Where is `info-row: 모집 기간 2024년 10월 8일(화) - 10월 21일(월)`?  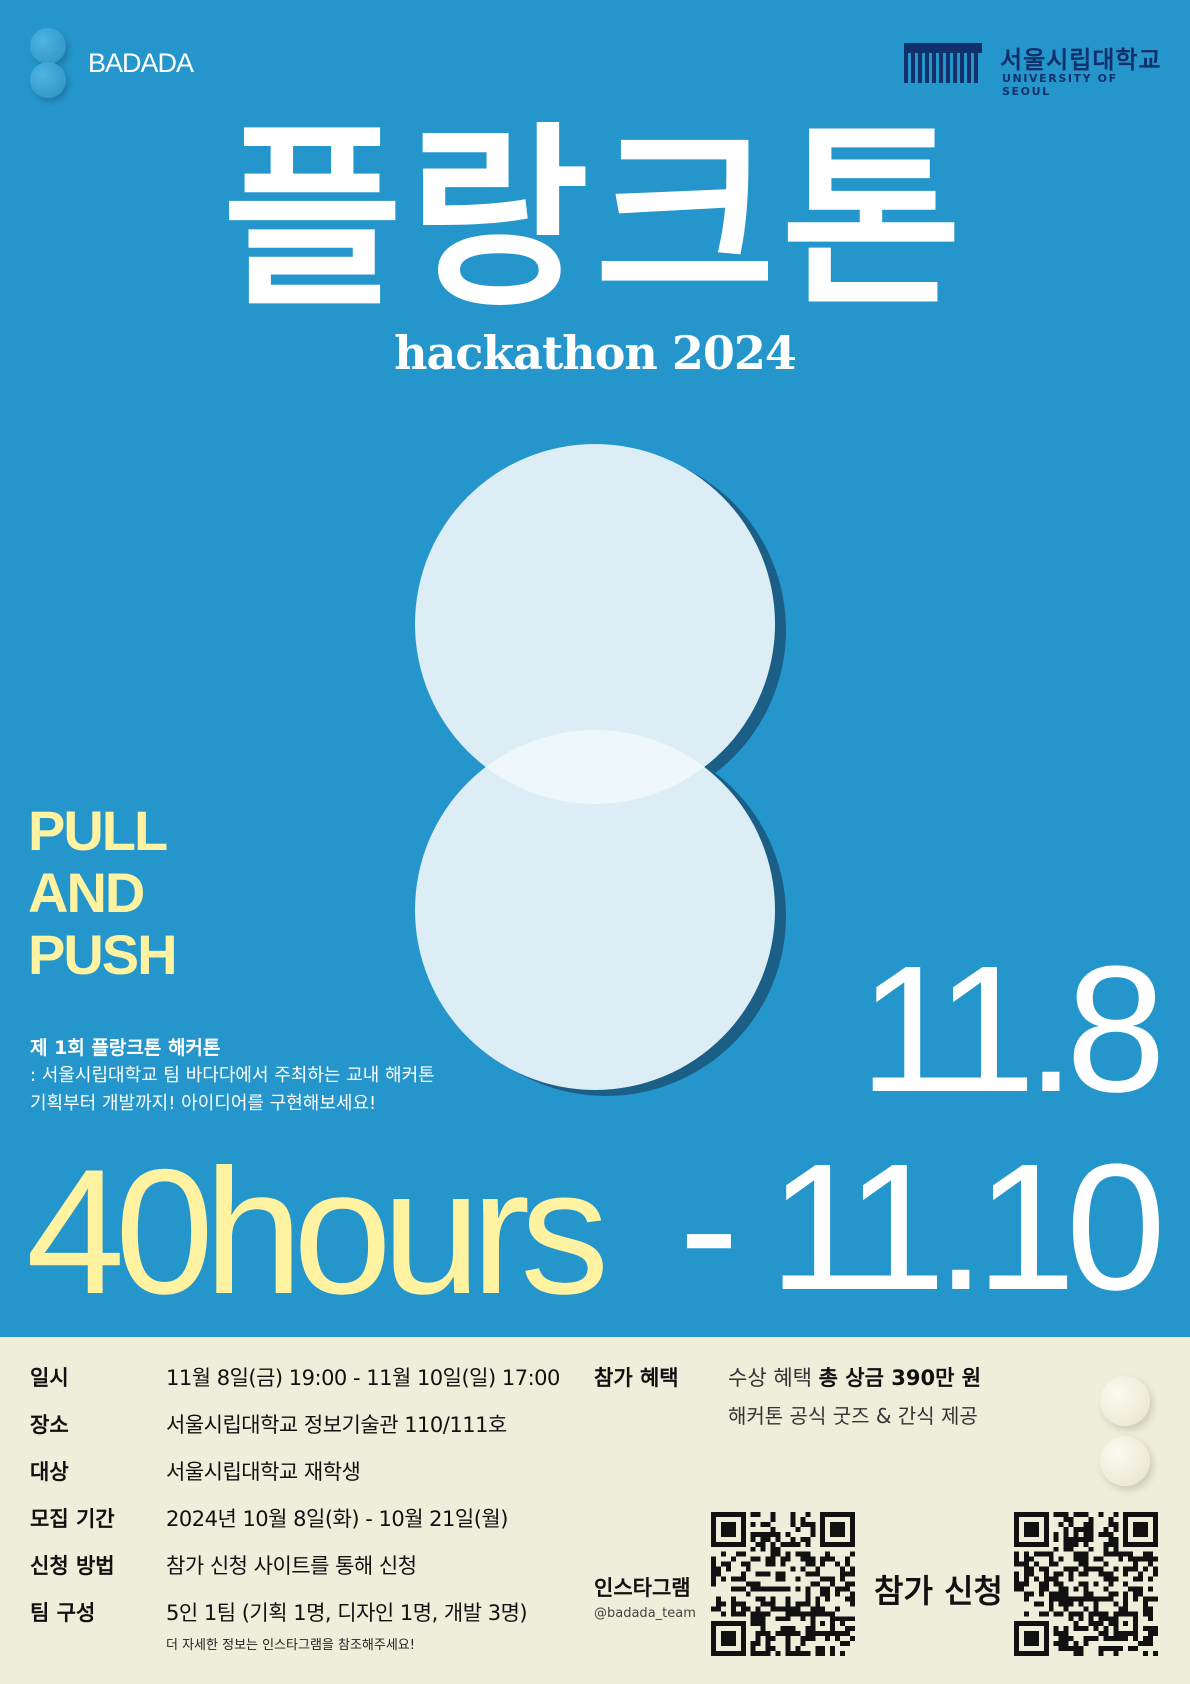 info-row: 모집 기간 2024년 10월 8일(화) - 10월 21일(월) is located at coordinates (310, 1526).